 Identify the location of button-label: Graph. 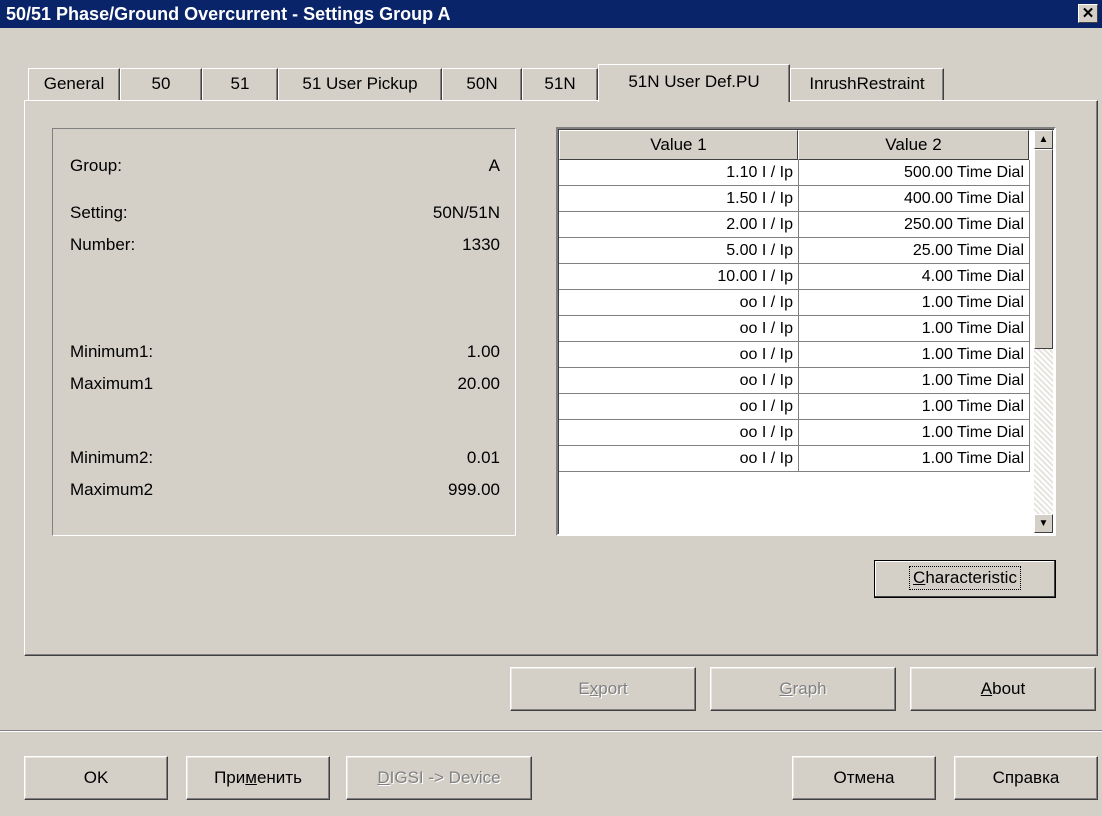
(803, 688).